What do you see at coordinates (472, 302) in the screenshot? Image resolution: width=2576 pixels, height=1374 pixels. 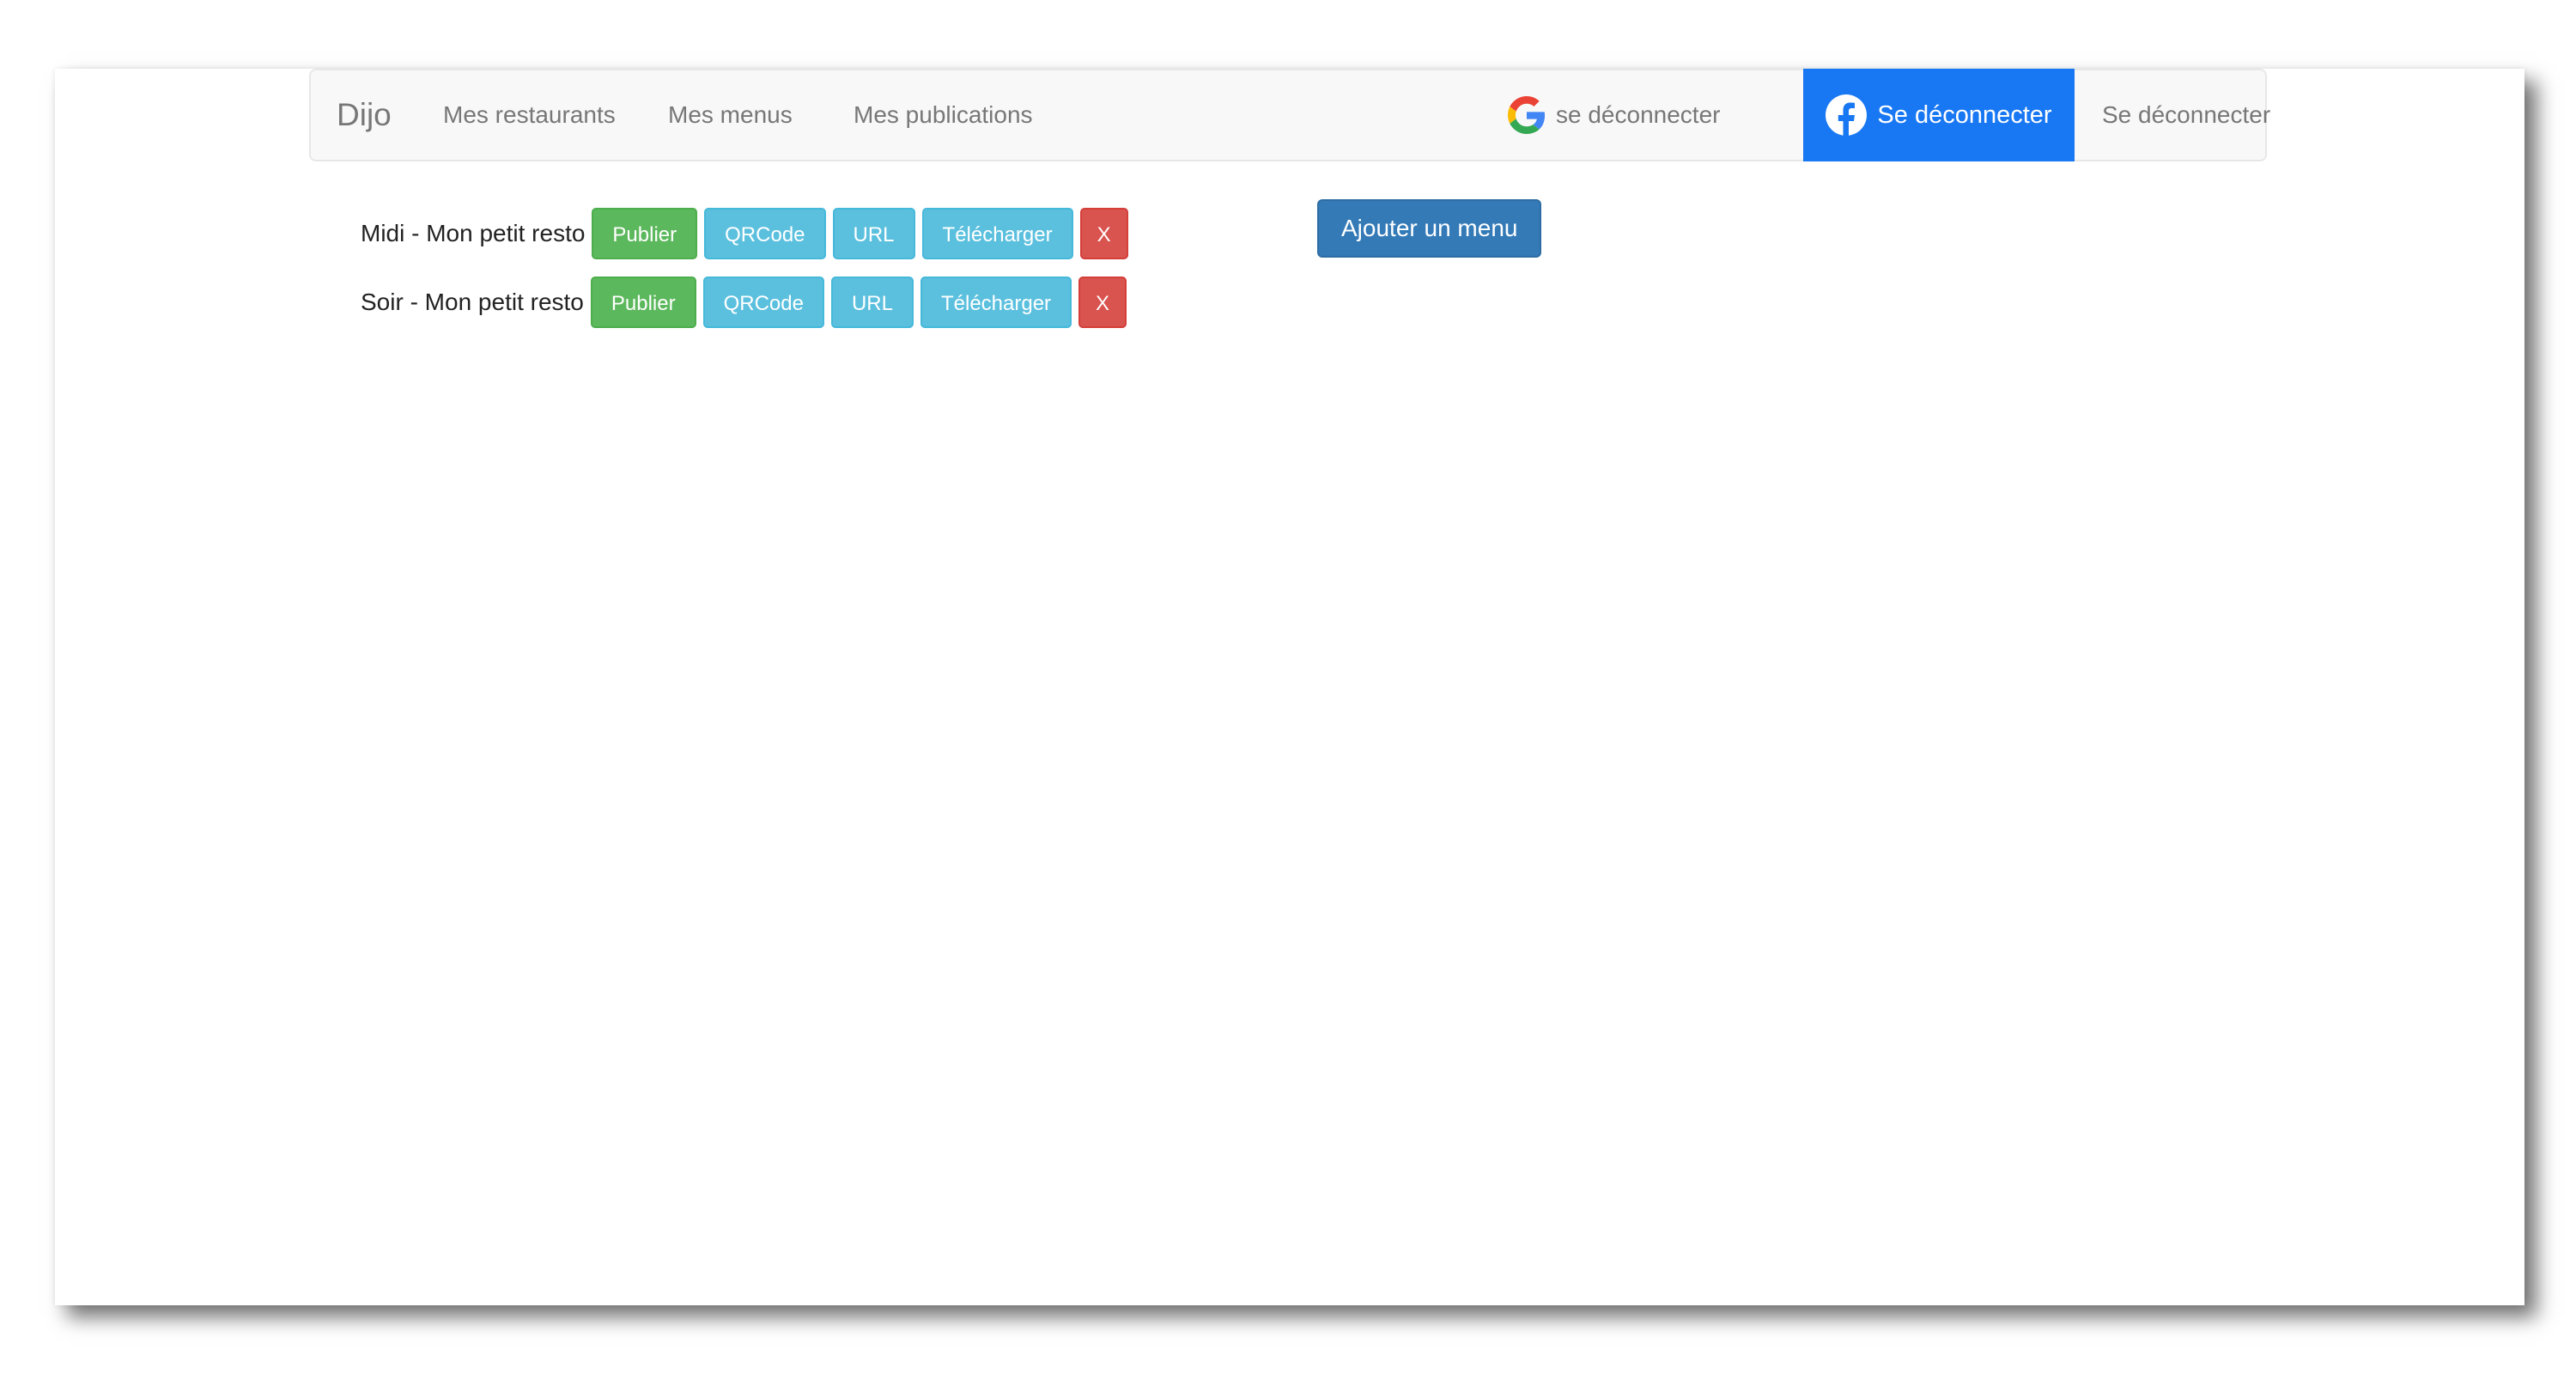 I see `menu-item-name: Soir - Mon petit resto` at bounding box center [472, 302].